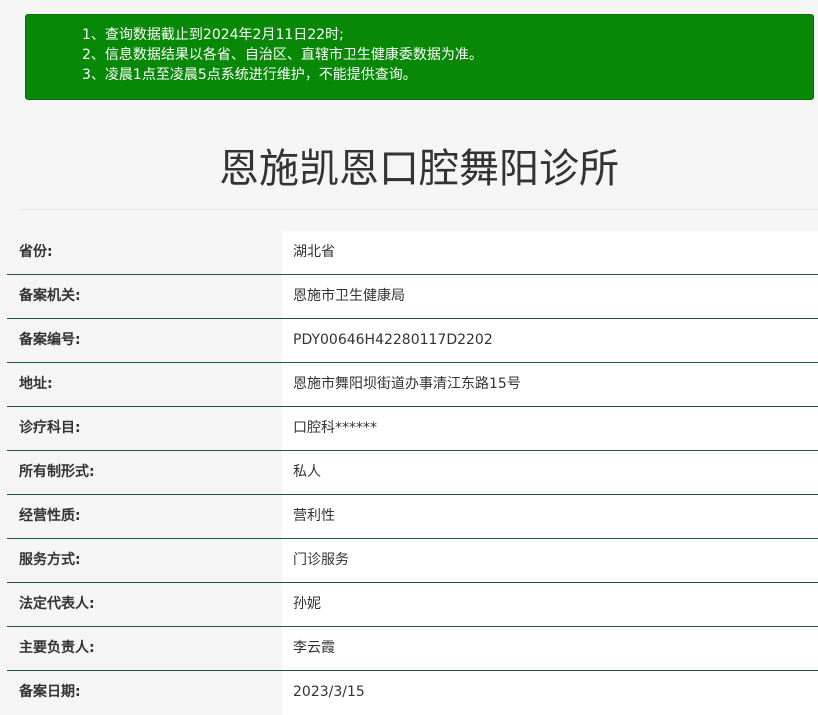  Describe the element at coordinates (550, 560) in the screenshot. I see `service-mode-value: 门诊服务` at that location.